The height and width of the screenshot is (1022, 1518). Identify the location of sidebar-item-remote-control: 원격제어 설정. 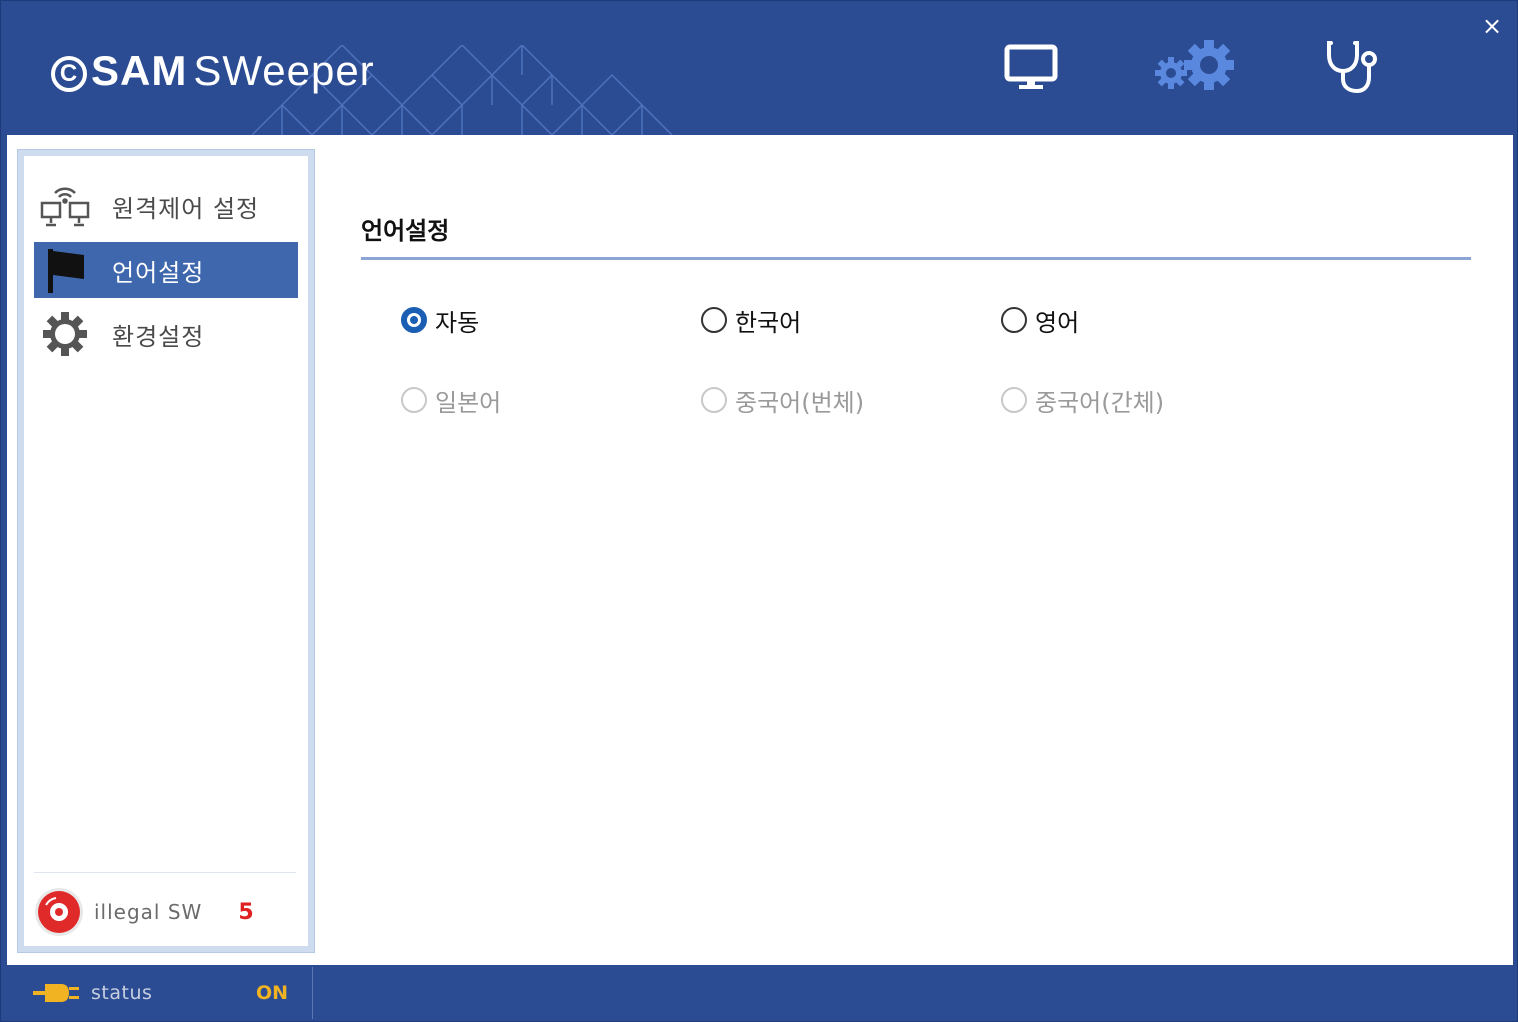
(166, 206).